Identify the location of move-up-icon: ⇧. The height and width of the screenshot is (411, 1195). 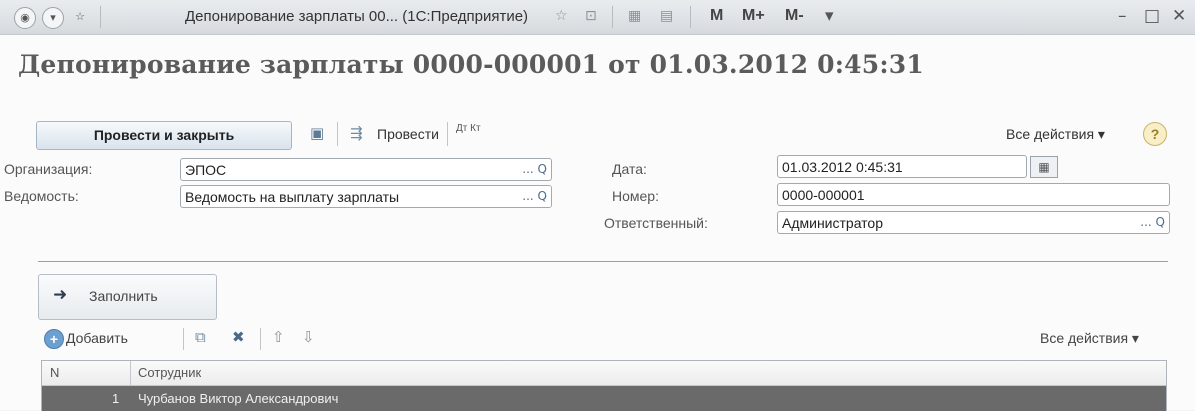
(278, 337).